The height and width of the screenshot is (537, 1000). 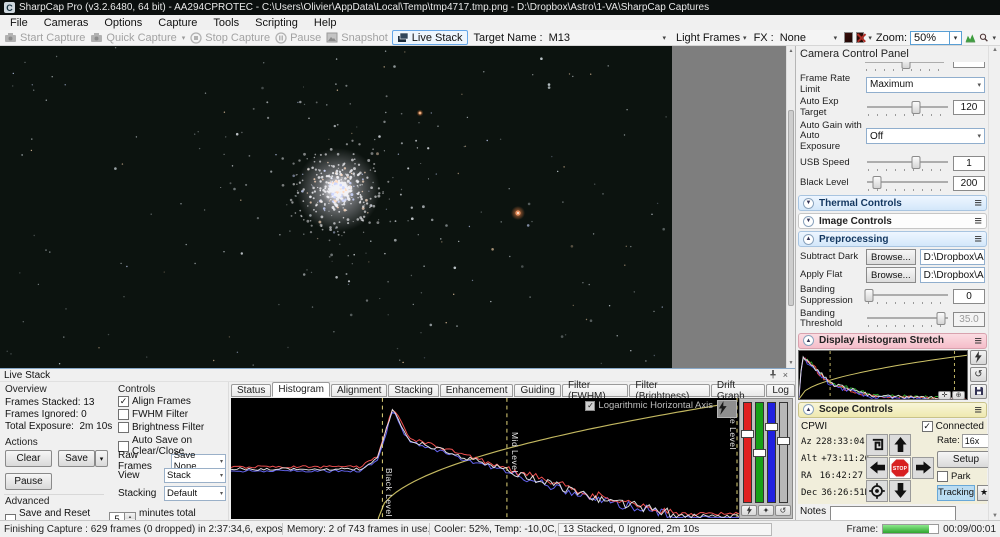 What do you see at coordinates (429, 37) in the screenshot?
I see `live-stack-button: Live Stack` at bounding box center [429, 37].